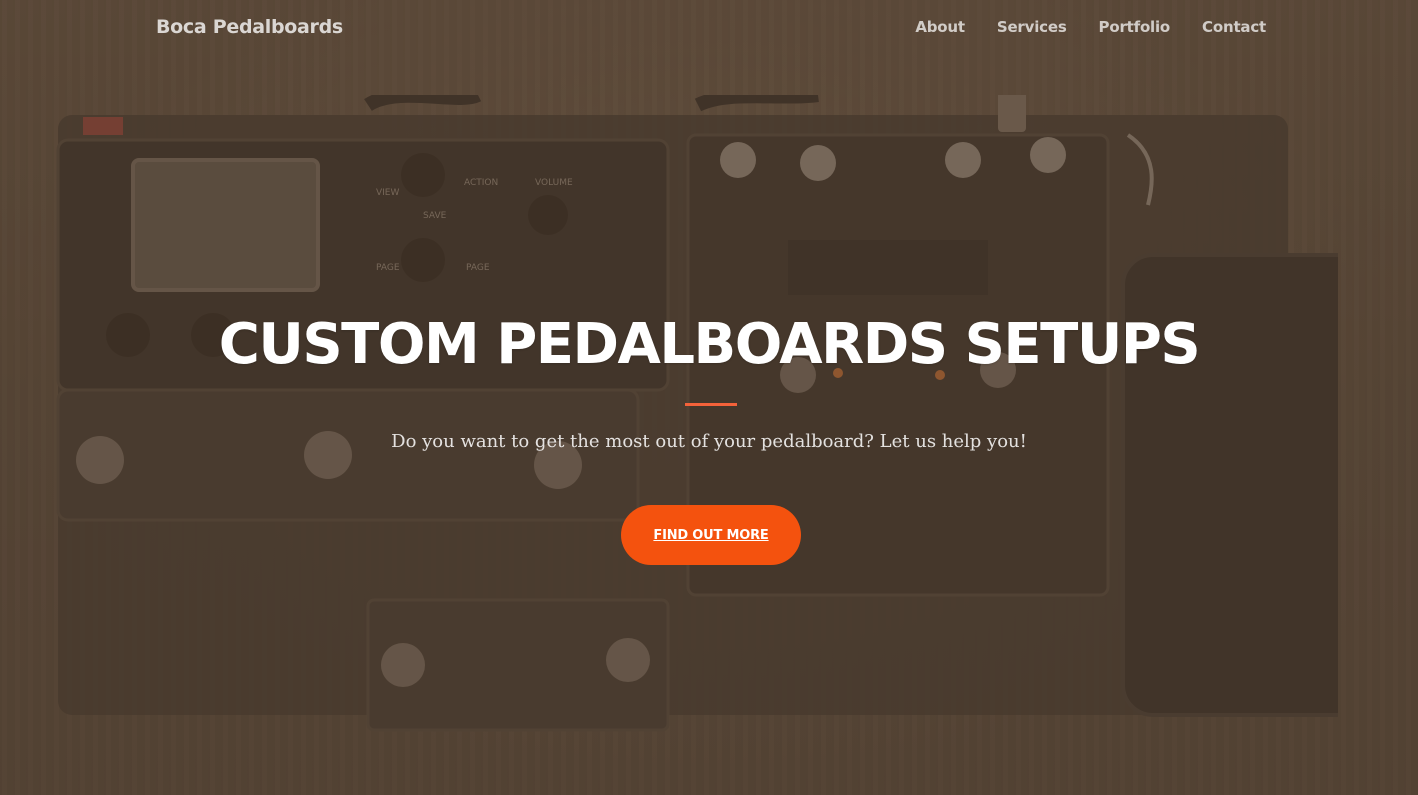  I want to click on nav-links: About Services Portfolio Contact, so click(1090, 27).